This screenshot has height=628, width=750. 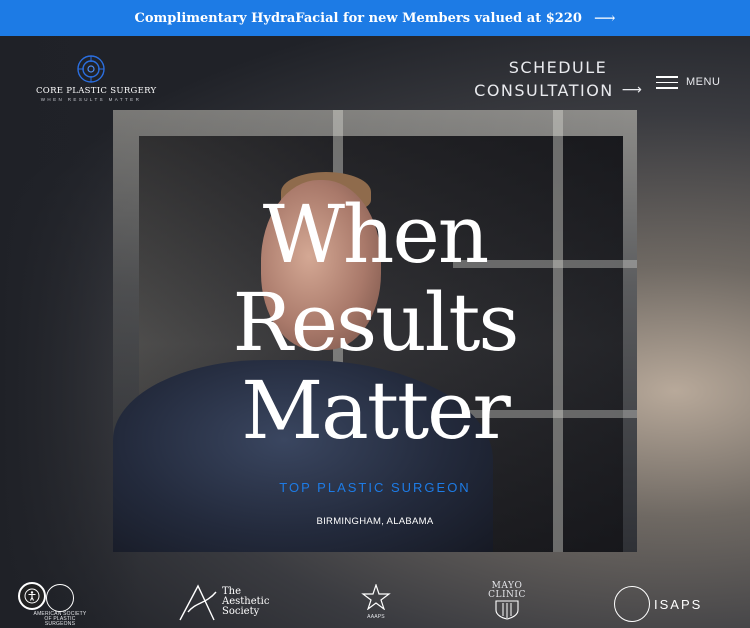 I want to click on aesthetic-line-3: Society, so click(x=241, y=611).